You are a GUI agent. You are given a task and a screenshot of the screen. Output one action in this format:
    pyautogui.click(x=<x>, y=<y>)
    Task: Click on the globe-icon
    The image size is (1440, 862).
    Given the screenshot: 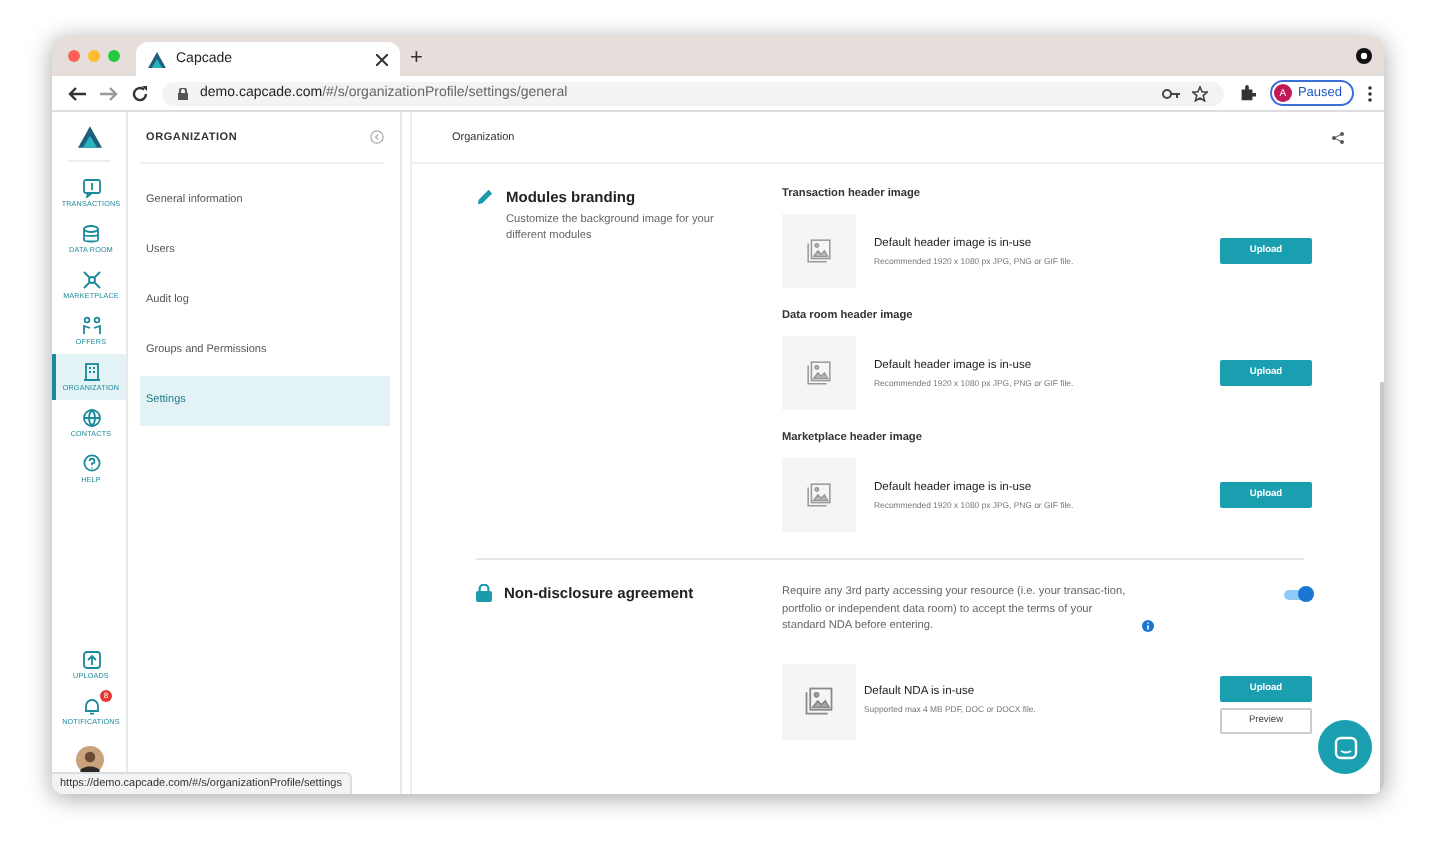 What is the action you would take?
    pyautogui.click(x=91, y=418)
    